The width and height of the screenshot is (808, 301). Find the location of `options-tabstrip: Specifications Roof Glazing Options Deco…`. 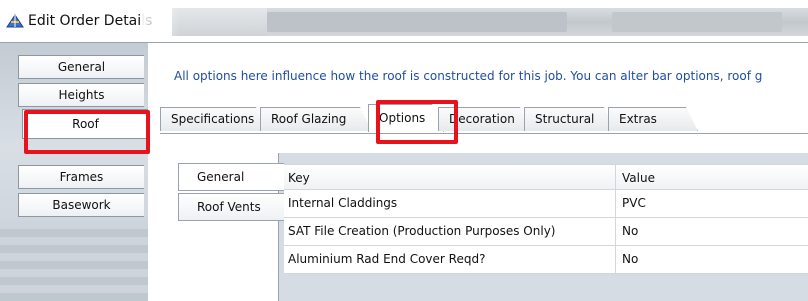

options-tabstrip: Specifications Roof Glazing Options Deco… is located at coordinates (484, 117).